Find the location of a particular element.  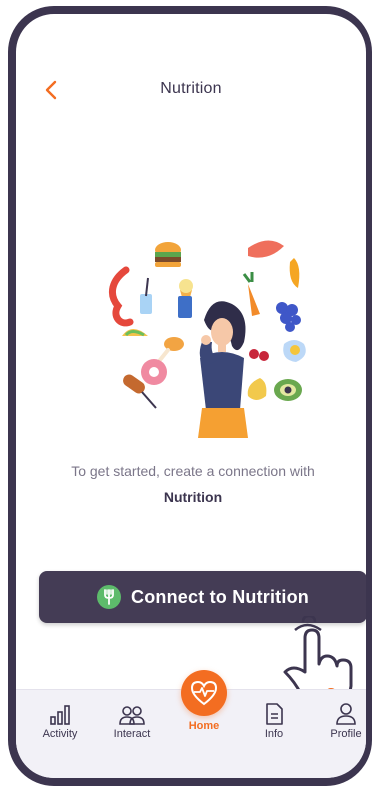

people-icon is located at coordinates (132, 715).